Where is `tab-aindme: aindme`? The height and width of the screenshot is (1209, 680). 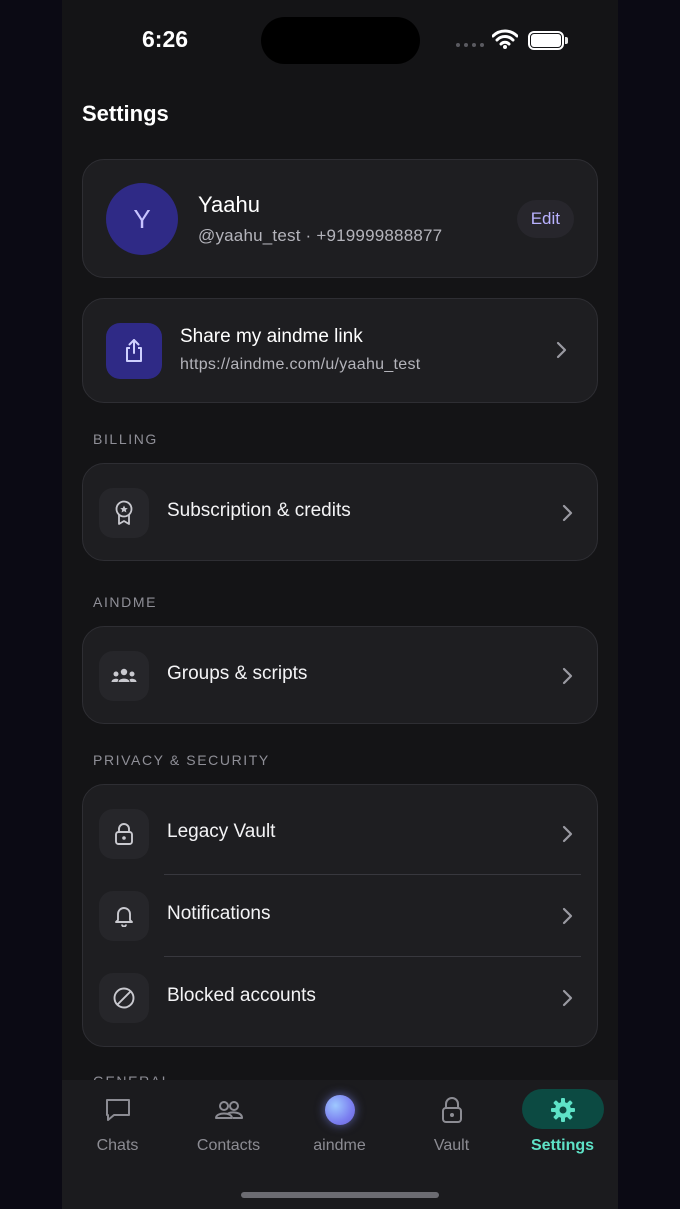 tab-aindme: aindme is located at coordinates (339, 1125).